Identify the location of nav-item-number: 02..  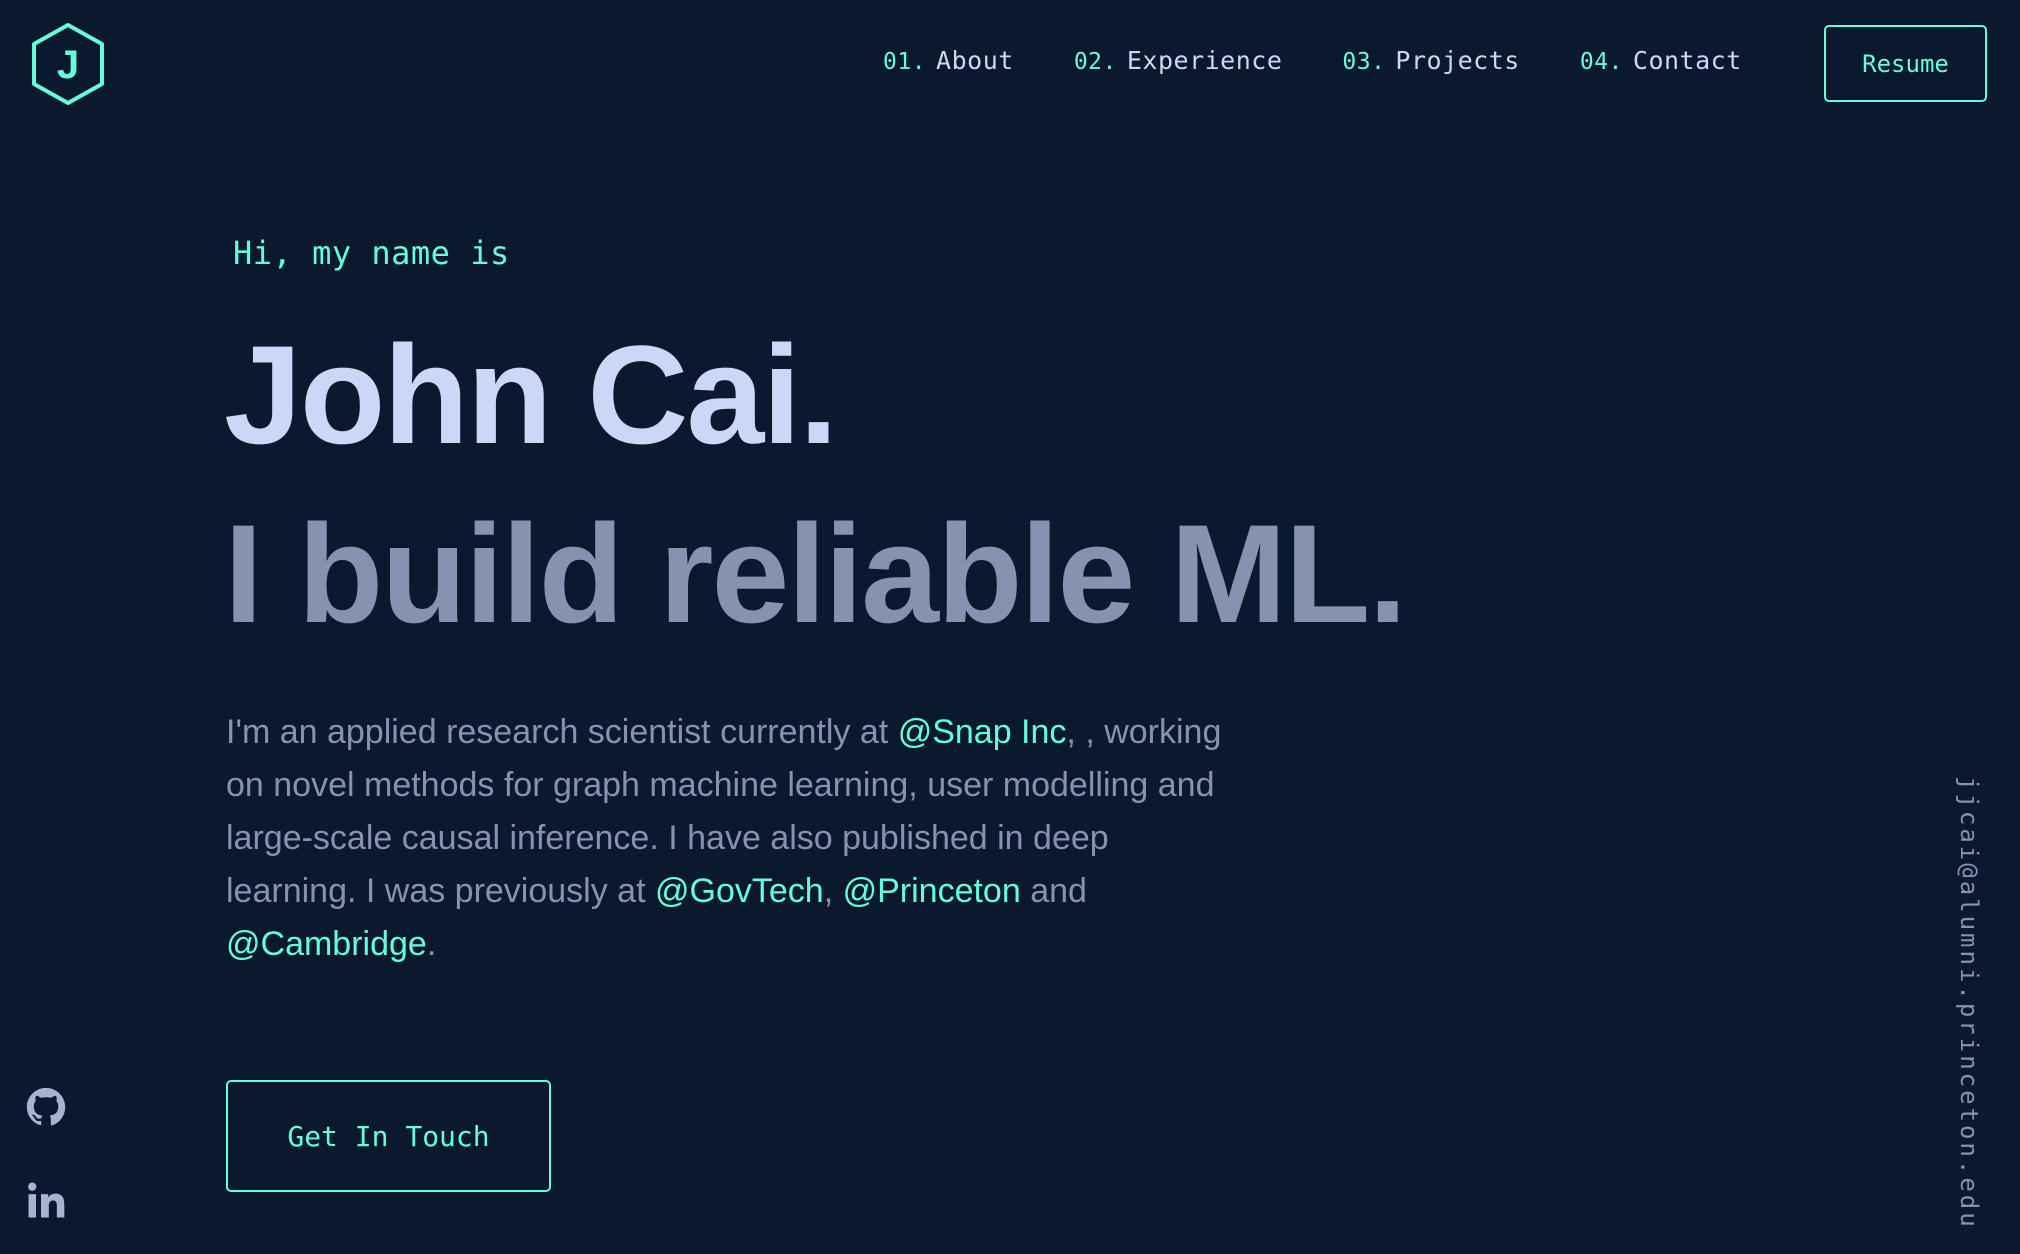
(1095, 62).